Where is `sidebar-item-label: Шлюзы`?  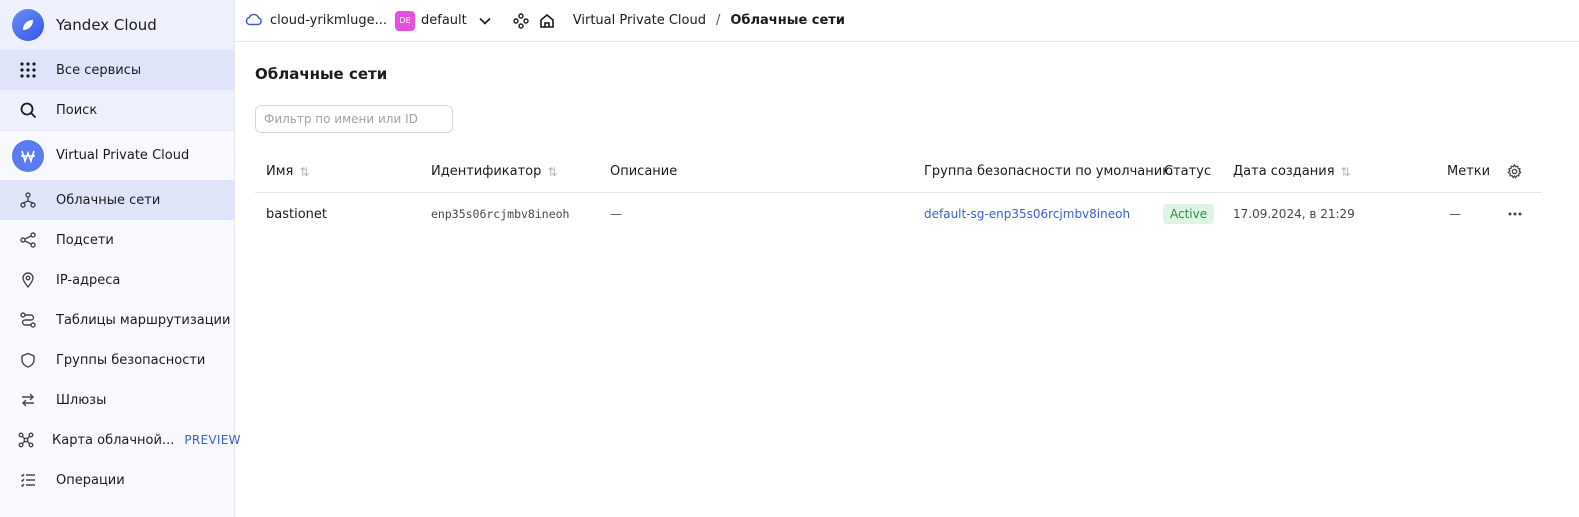
sidebar-item-label: Шлюзы is located at coordinates (81, 400).